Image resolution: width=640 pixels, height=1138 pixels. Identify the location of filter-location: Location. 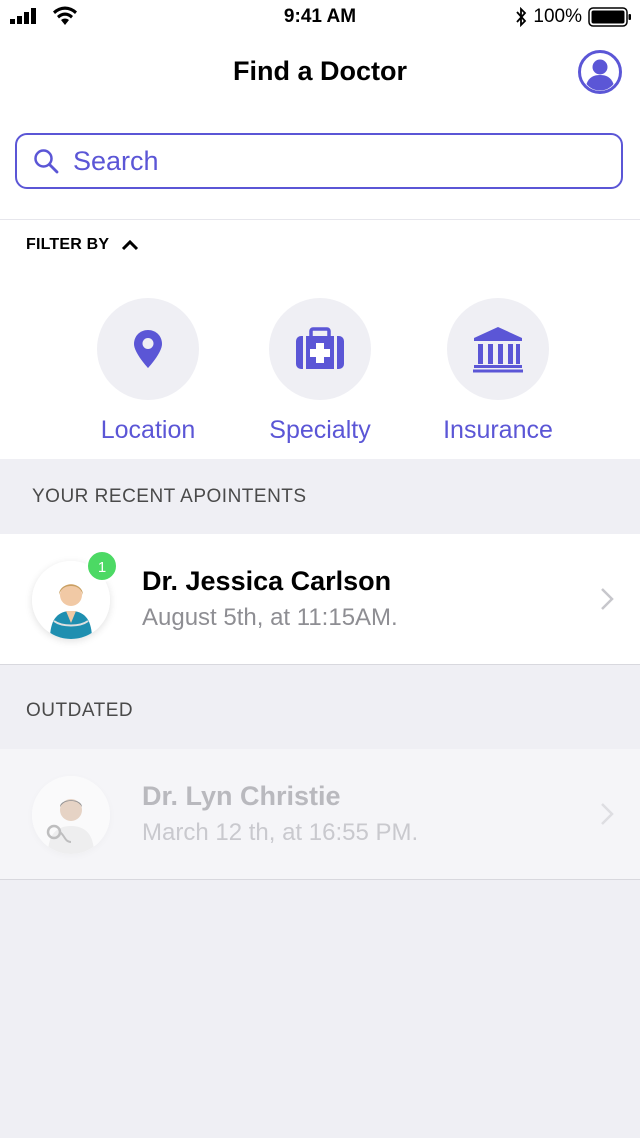
(148, 371).